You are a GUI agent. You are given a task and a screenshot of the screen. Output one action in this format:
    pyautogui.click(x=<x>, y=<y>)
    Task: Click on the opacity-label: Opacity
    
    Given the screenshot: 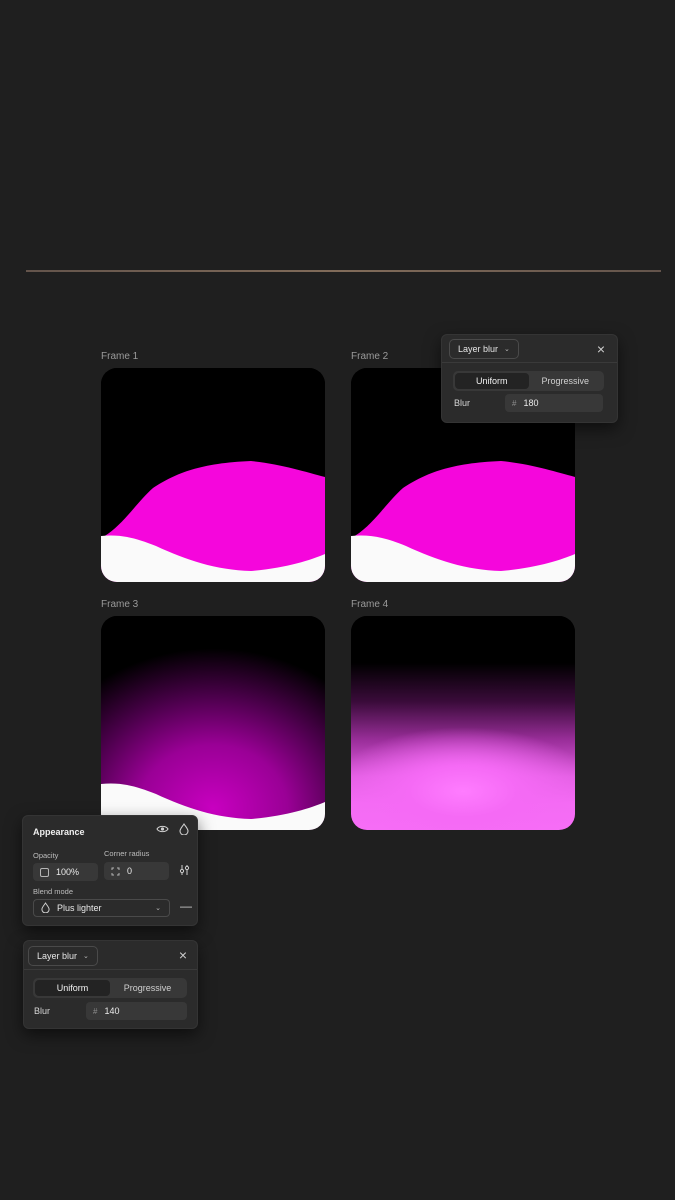 What is the action you would take?
    pyautogui.click(x=46, y=855)
    